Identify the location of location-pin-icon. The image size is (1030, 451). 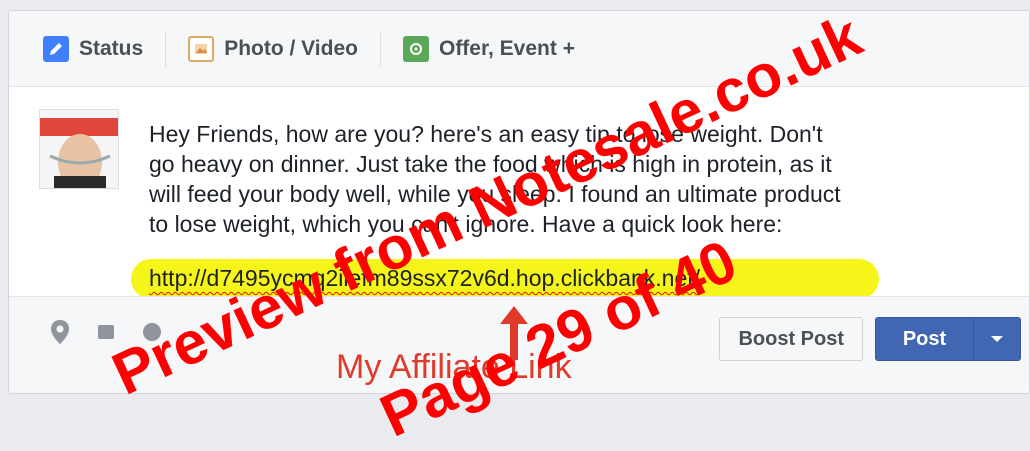
(60, 332).